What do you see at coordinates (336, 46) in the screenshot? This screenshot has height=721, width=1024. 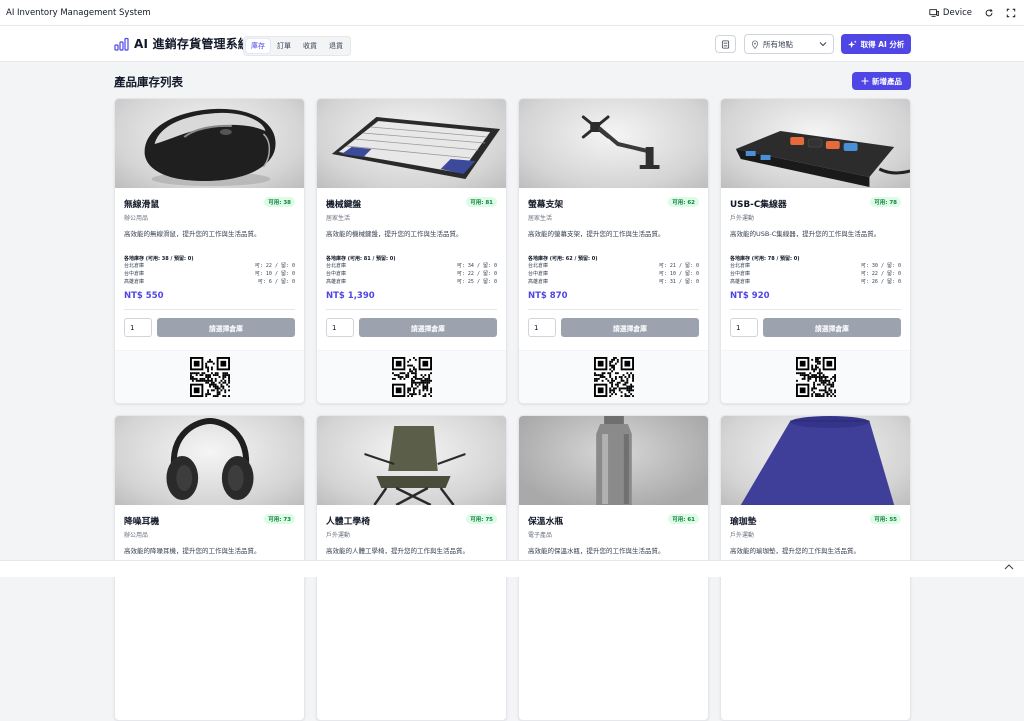 I see `tab-returns: 退貨` at bounding box center [336, 46].